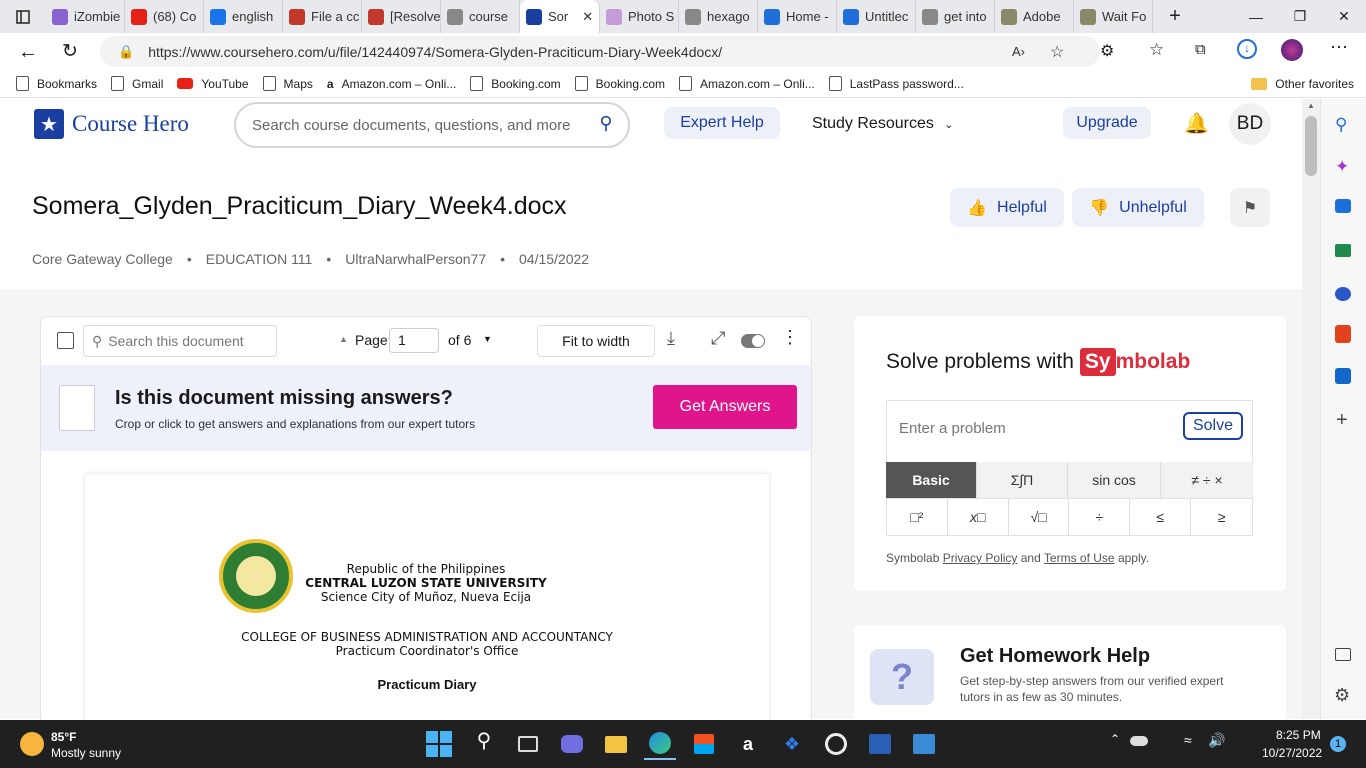 The width and height of the screenshot is (1366, 768). I want to click on read-aloud-icon: A›, so click(1018, 51).